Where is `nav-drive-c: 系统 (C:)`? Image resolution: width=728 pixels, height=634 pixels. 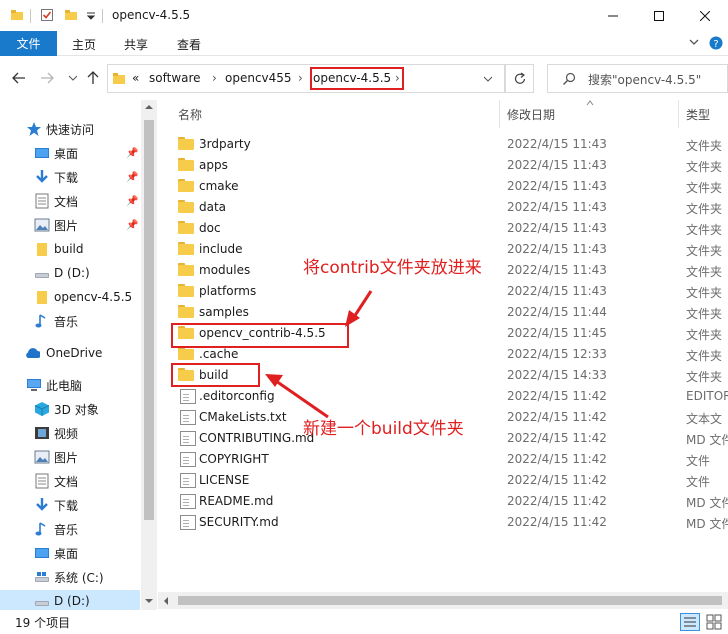 nav-drive-c: 系统 (C:) is located at coordinates (70, 577).